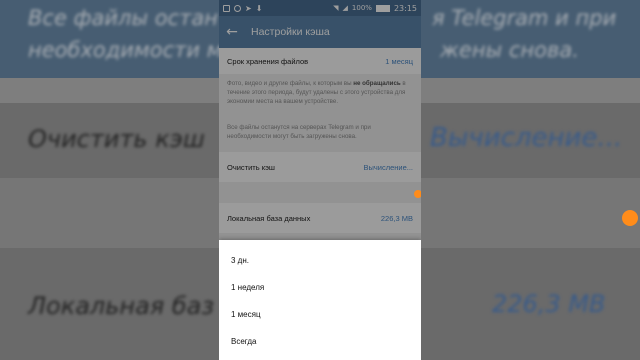 Image resolution: width=640 pixels, height=360 pixels. Describe the element at coordinates (320, 341) in the screenshot. I see `menu-option-forever: Всегда` at that location.